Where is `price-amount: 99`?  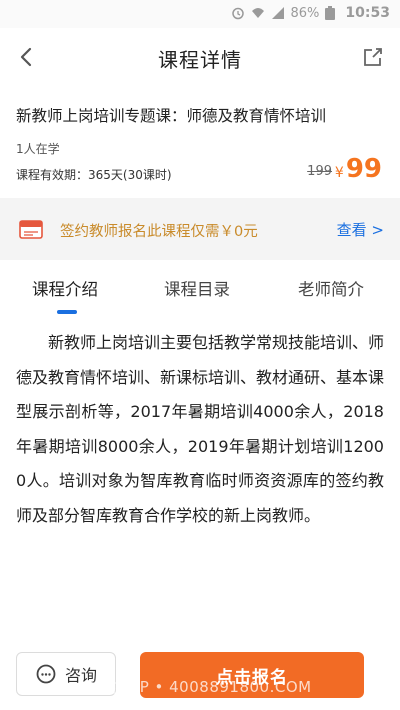
price-amount: 99 is located at coordinates (363, 169).